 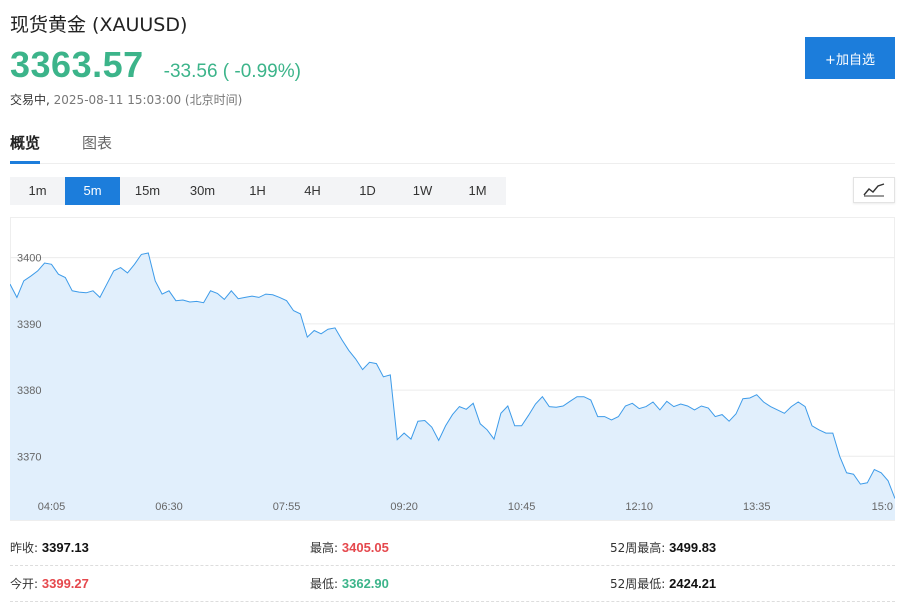 I want to click on stat-label: 今开:, so click(x=24, y=584).